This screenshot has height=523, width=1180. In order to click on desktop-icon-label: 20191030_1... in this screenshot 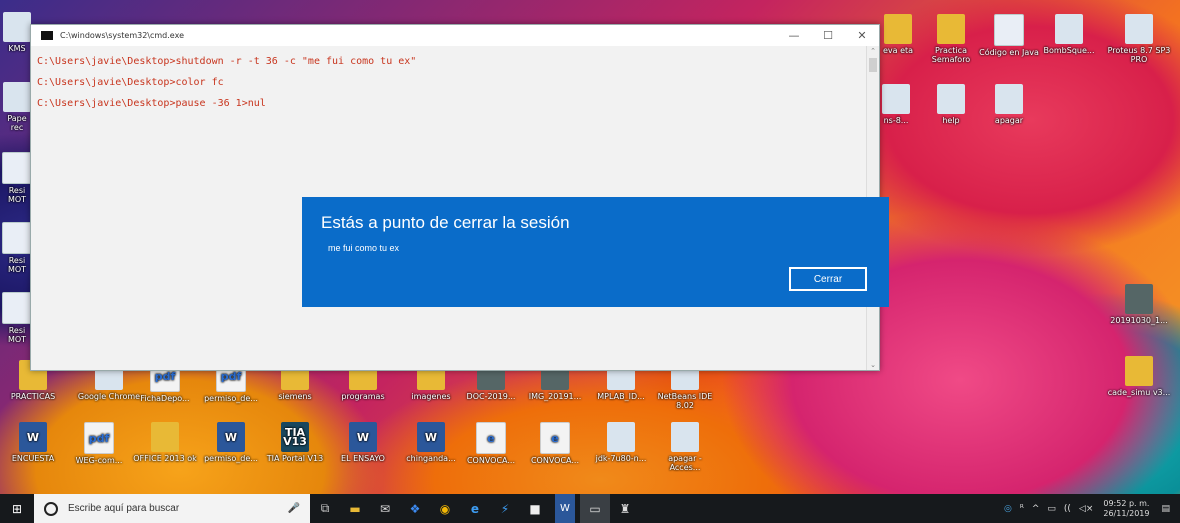, I will do `click(1139, 320)`.